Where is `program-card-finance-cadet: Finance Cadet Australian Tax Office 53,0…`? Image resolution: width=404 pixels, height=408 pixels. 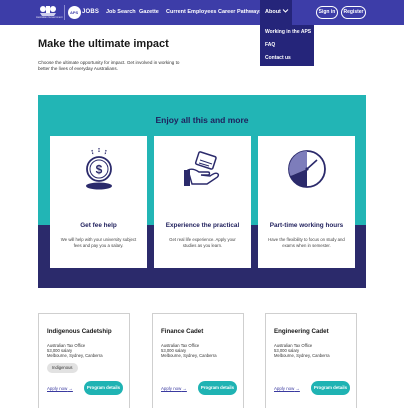 program-card-finance-cadet: Finance Cadet Australian Tax Office 53,0… is located at coordinates (198, 360).